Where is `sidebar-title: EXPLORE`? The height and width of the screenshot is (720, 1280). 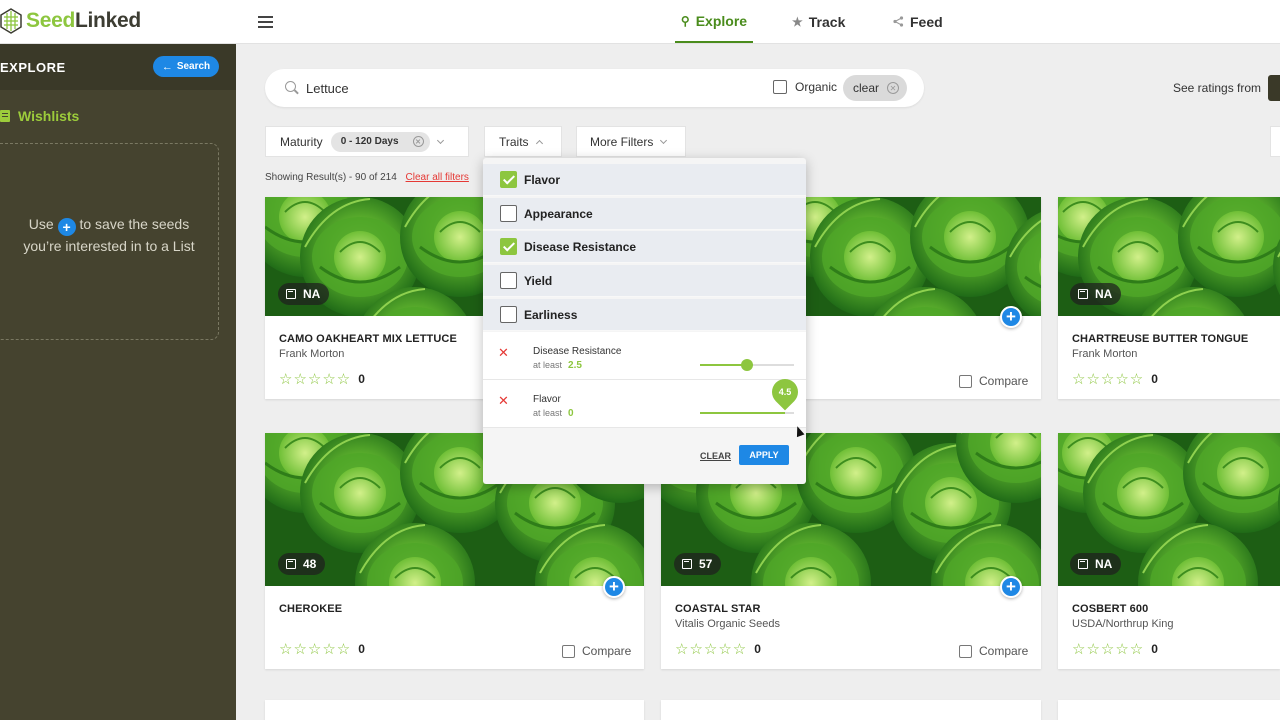
sidebar-title: EXPLORE is located at coordinates (33, 67).